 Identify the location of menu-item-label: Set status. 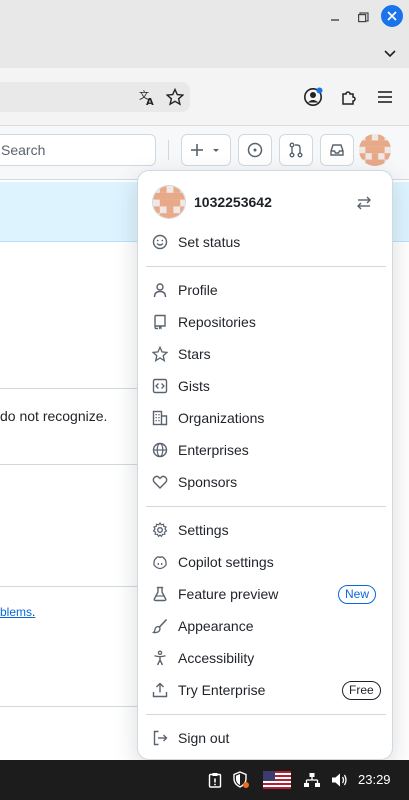
(209, 242).